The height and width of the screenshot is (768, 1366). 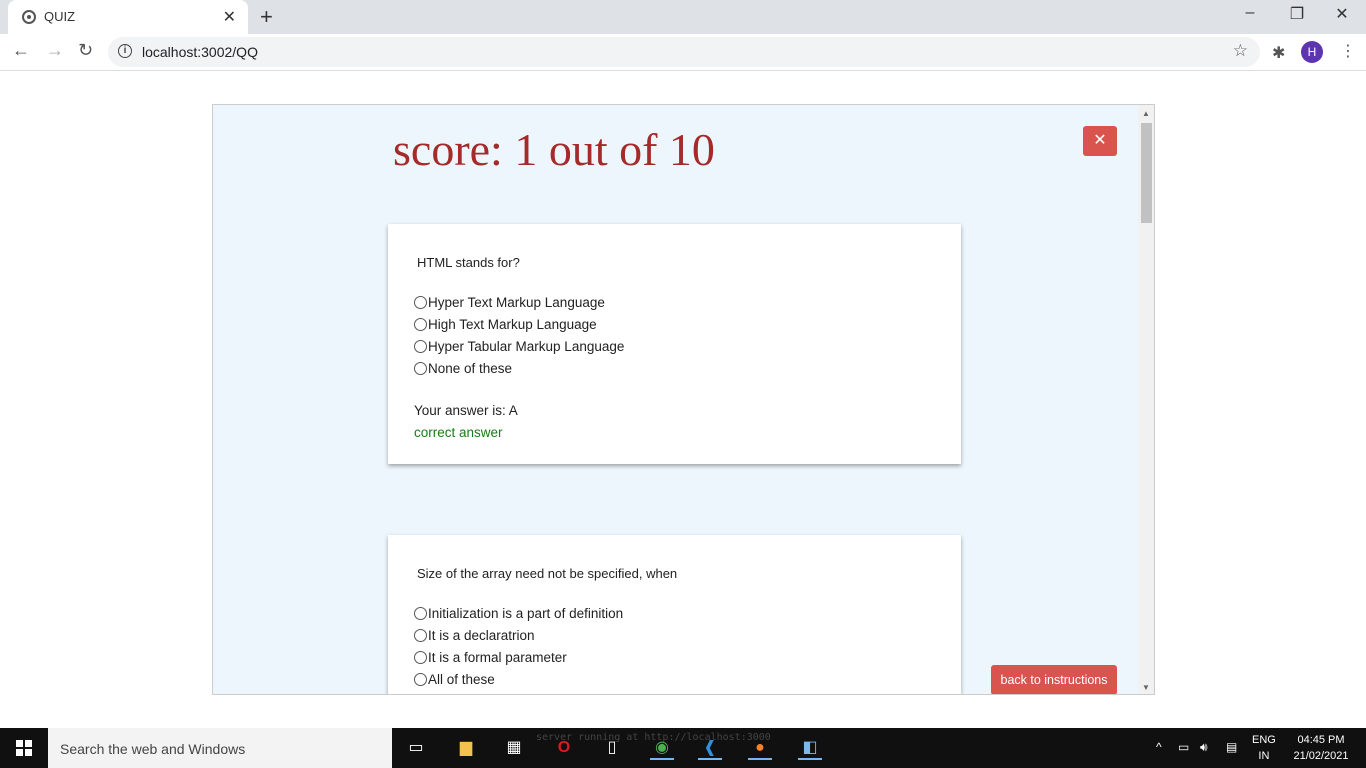 What do you see at coordinates (229, 17) in the screenshot?
I see `tab-close-icon: ✕` at bounding box center [229, 17].